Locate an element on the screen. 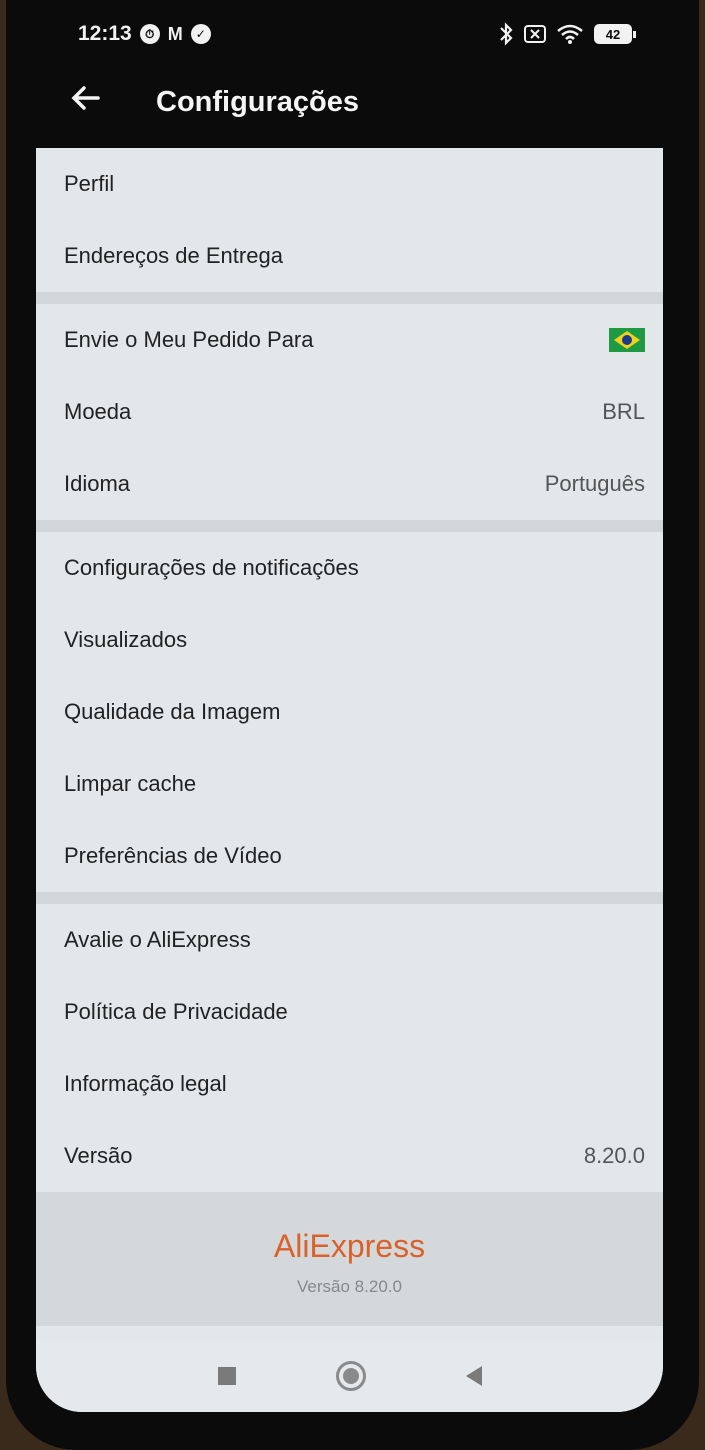 The image size is (705, 1450). aliexpress-logo: AliExpress is located at coordinates (349, 1246).